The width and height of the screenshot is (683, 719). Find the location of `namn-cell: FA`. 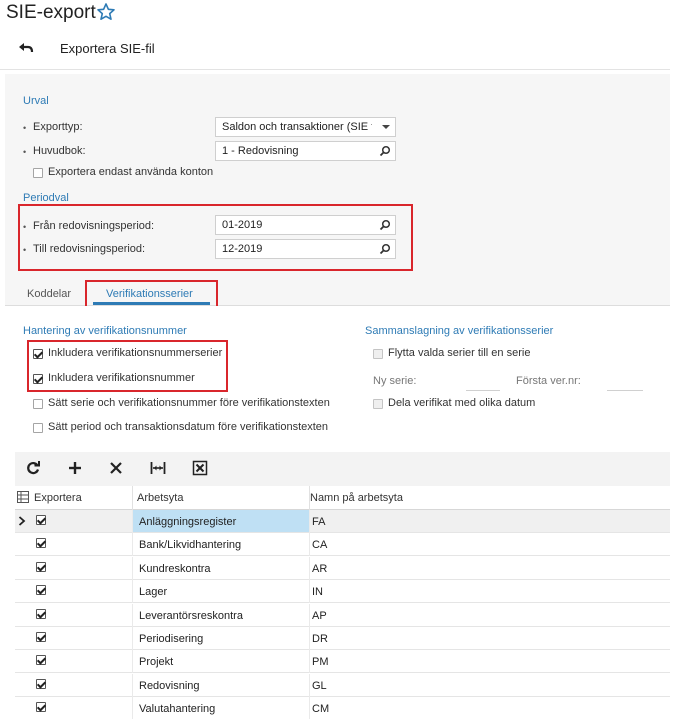

namn-cell: FA is located at coordinates (318, 522).